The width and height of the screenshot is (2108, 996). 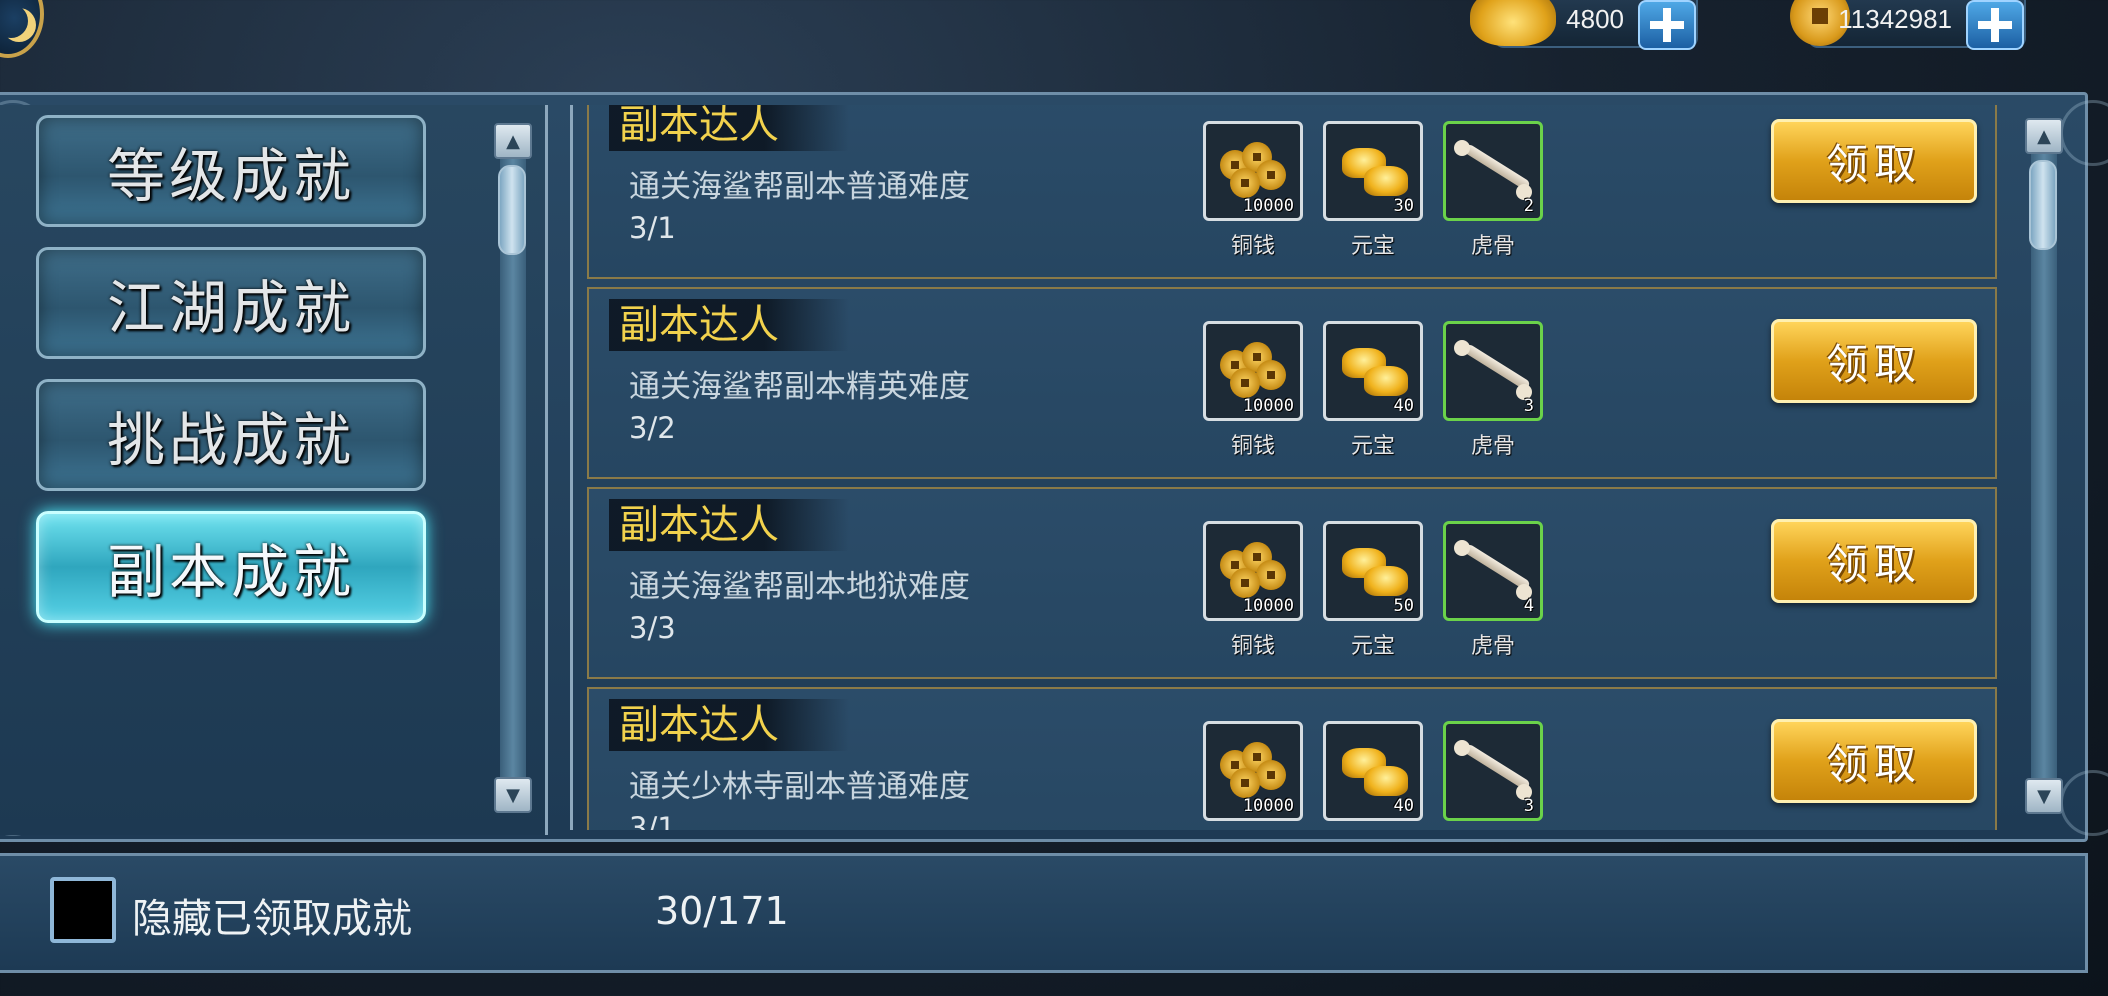 I want to click on category-scroll-up-arrow-icon: ▲, so click(x=513, y=141).